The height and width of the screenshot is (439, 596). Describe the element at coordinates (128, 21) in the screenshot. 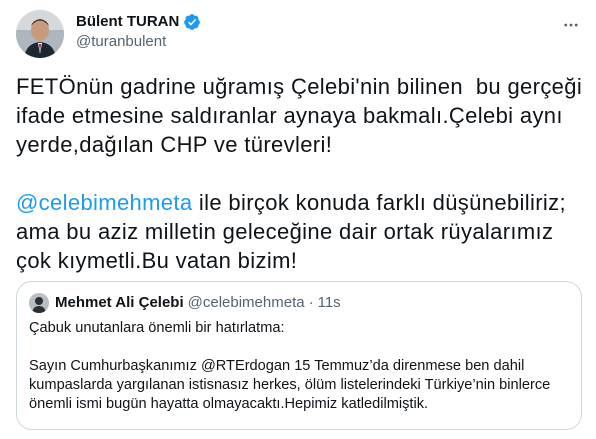

I see `author-name-text: Bülent TURAN` at that location.